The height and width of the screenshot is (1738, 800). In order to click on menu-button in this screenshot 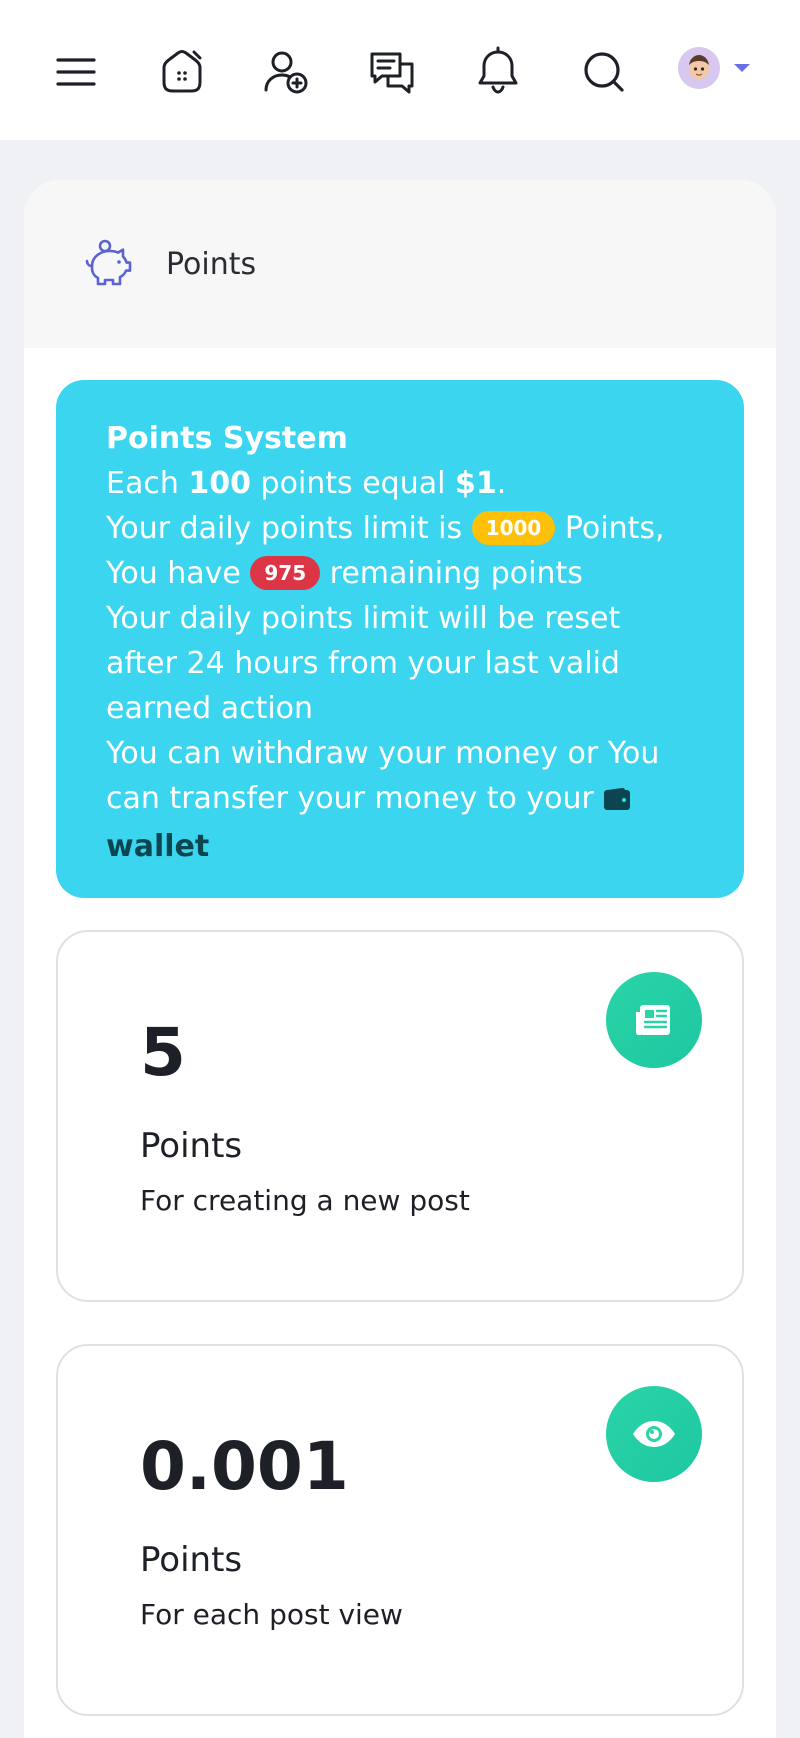, I will do `click(76, 72)`.